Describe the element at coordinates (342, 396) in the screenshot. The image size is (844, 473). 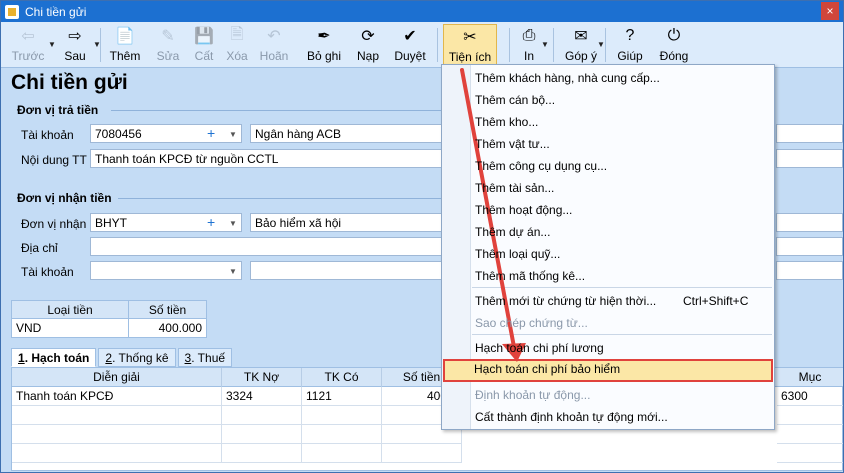
I see `grid-cell: 1121` at that location.